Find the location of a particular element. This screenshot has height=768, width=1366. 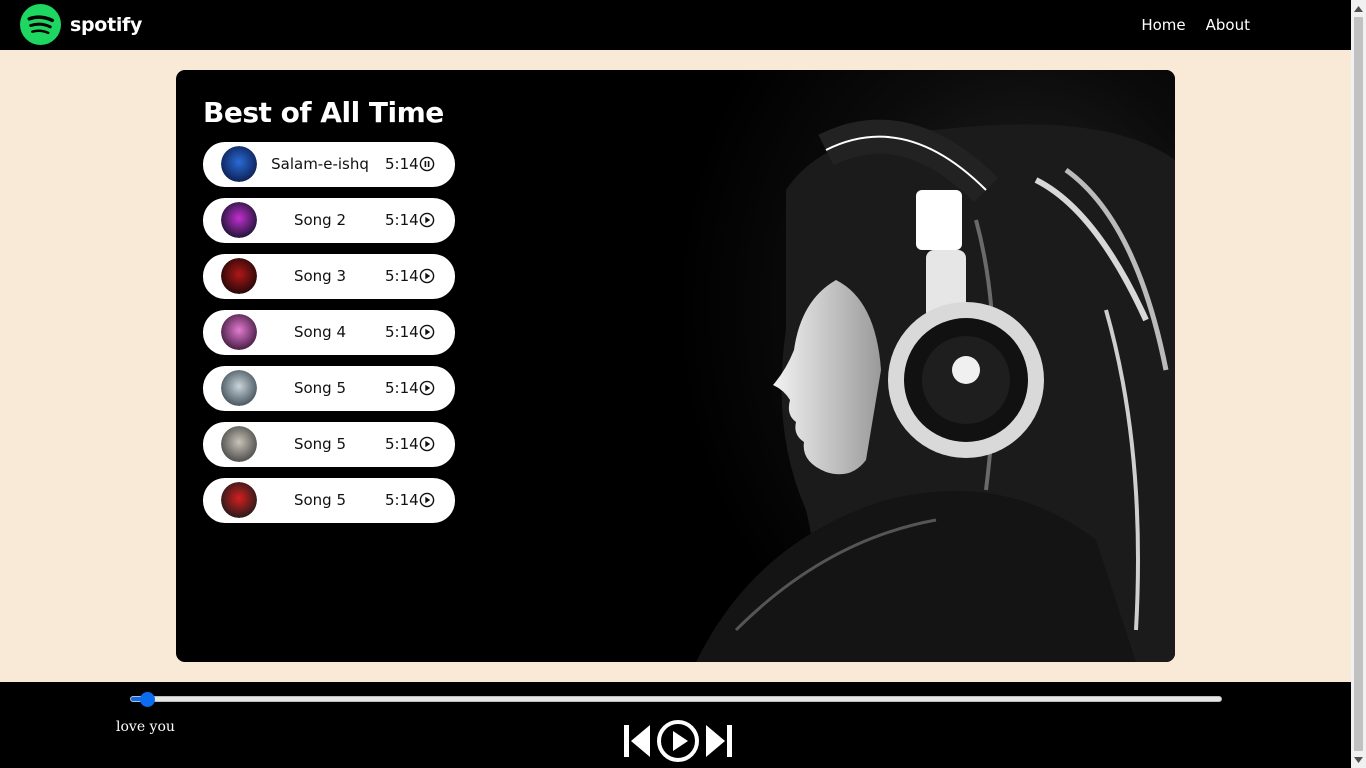

nav-link-home: Home is located at coordinates (1163, 25).